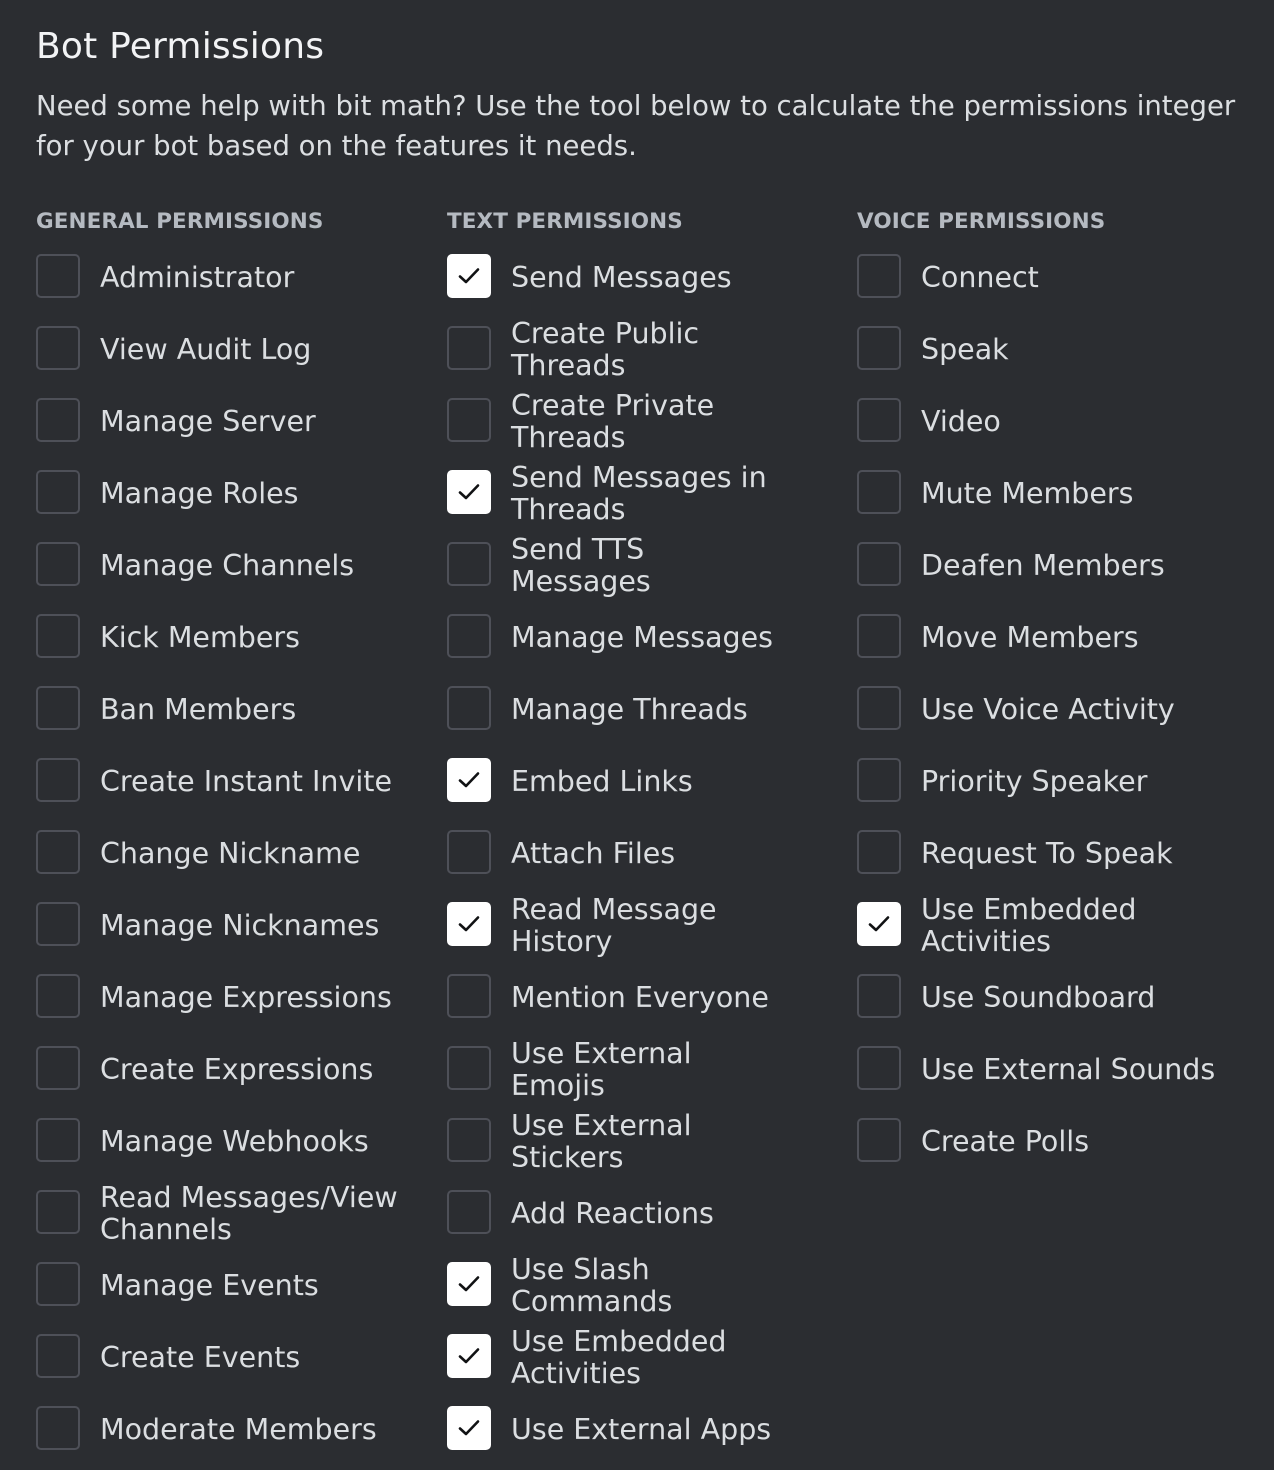 The height and width of the screenshot is (1470, 1274). I want to click on permission-text-send-messages-in-threads: Send Messages in Threads, so click(642, 494).